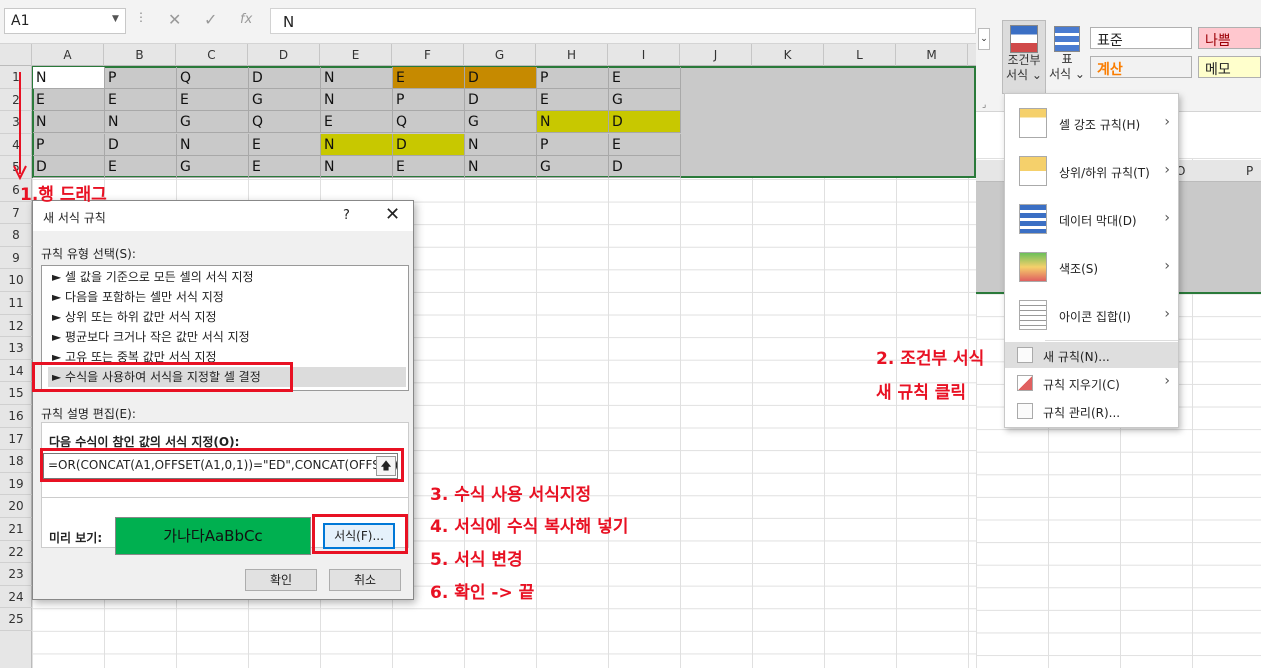 This screenshot has height=668, width=1261. What do you see at coordinates (16, 258) in the screenshot?
I see `row-header: 9` at bounding box center [16, 258].